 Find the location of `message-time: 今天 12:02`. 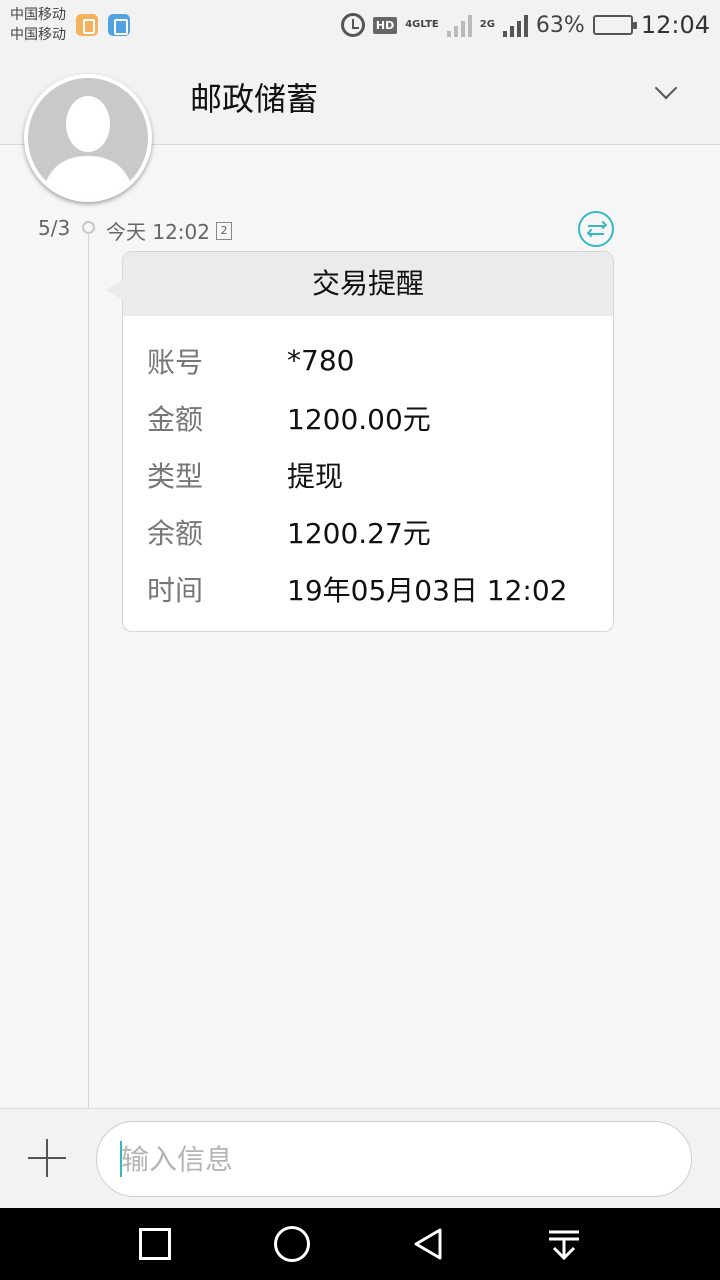

message-time: 今天 12:02 is located at coordinates (158, 232).